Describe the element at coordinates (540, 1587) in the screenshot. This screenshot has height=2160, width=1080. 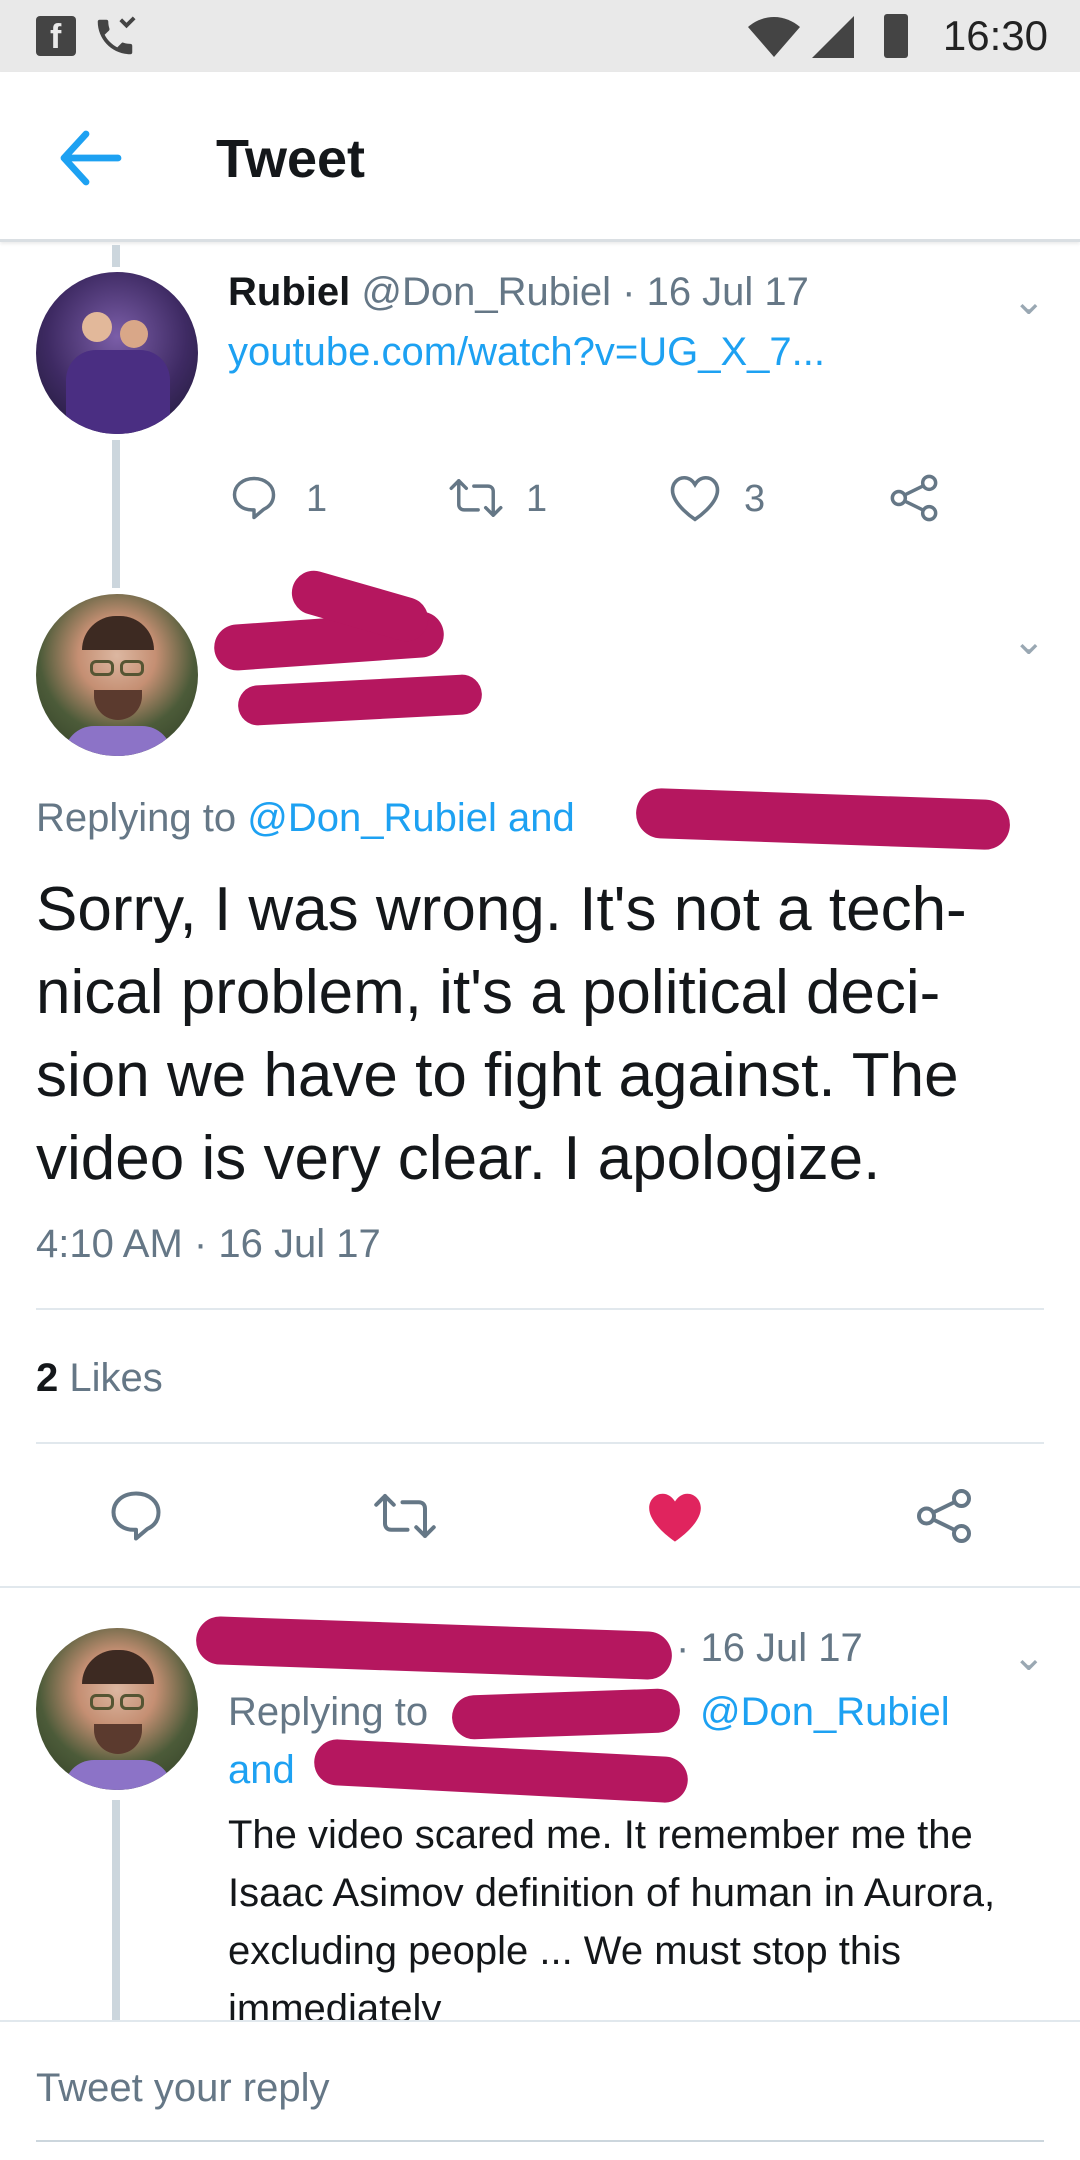
I see `section-divider` at that location.